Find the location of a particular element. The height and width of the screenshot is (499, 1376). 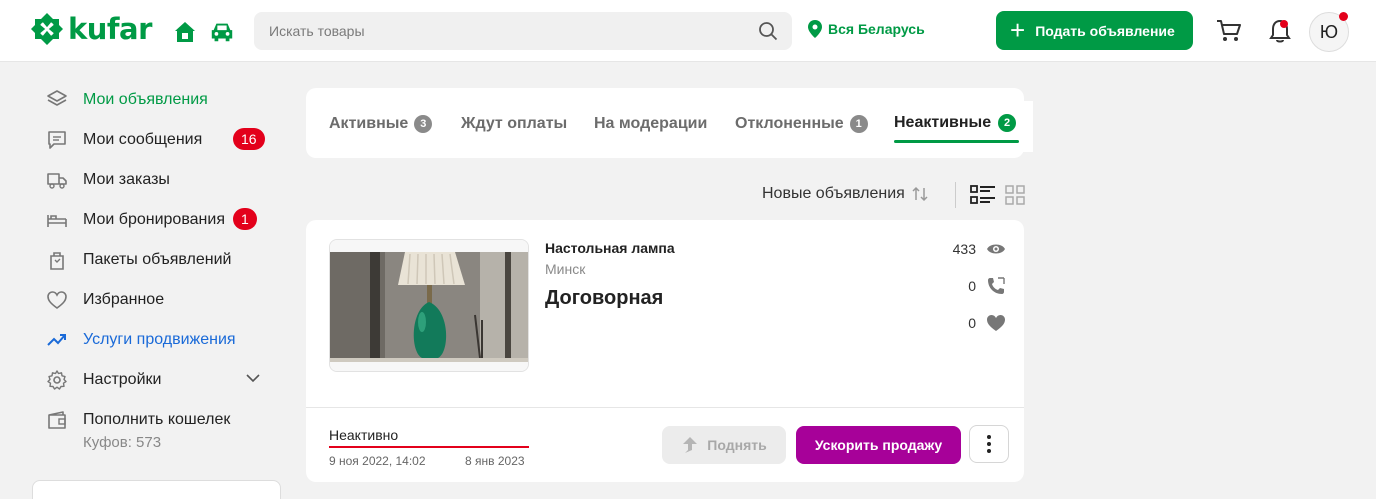

tab-label: Ждут оплаты is located at coordinates (514, 123).